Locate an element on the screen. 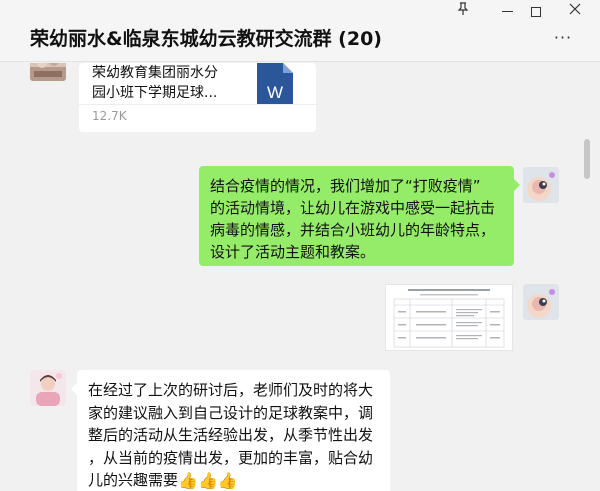 The image size is (600, 491). message-last-line: 儿的兴趣需要 is located at coordinates (133, 480).